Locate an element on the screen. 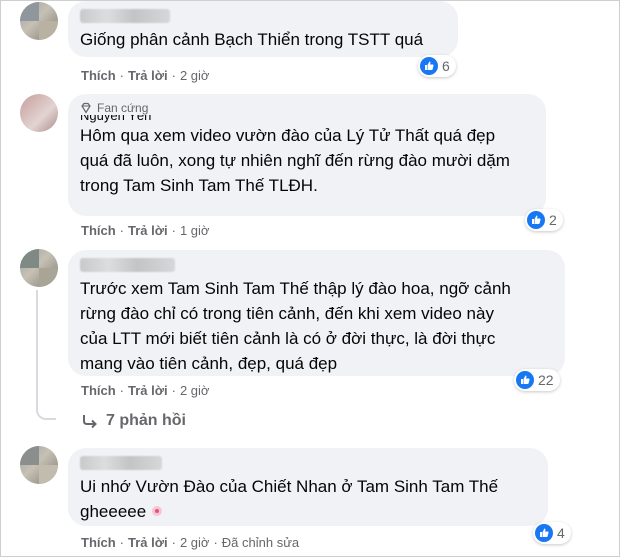 The width and height of the screenshot is (620, 557). view-replies-link: 7 phản hồi is located at coordinates (134, 421).